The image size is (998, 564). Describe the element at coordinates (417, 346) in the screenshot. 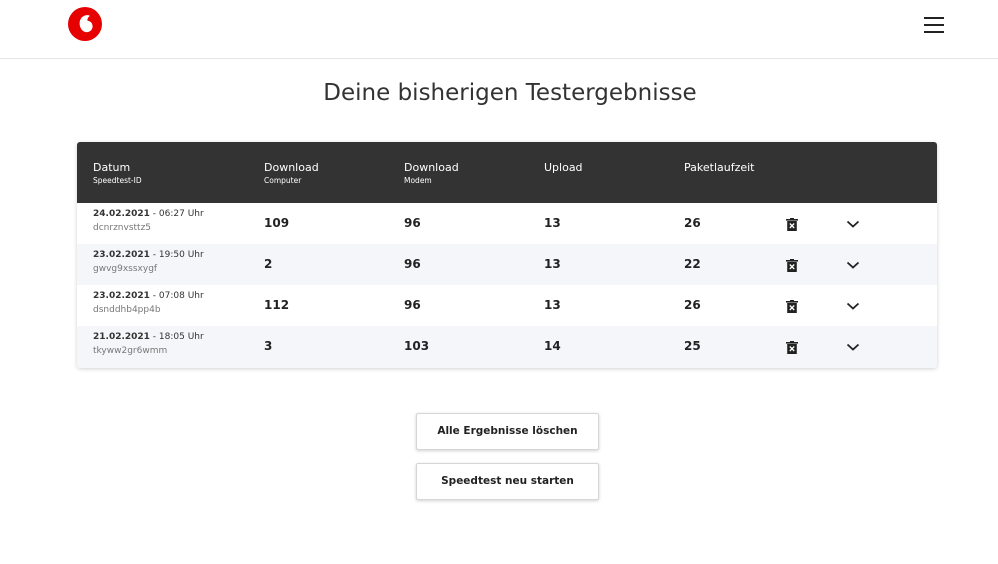

I see `row-download-modem: 103` at that location.